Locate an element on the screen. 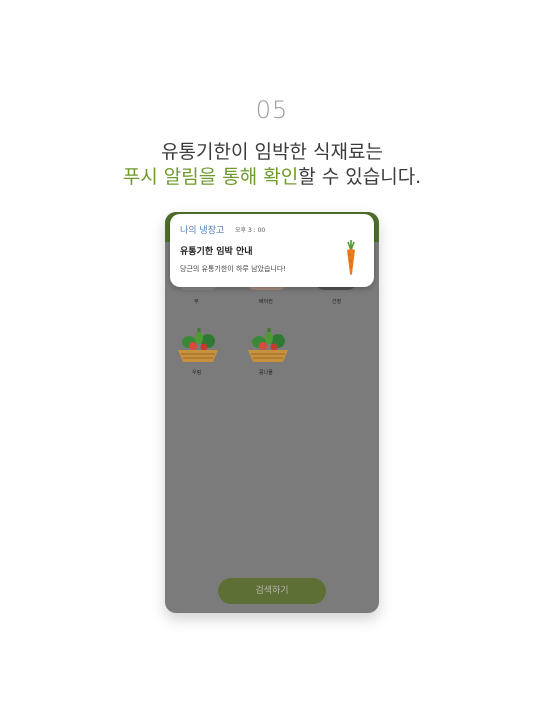 Image resolution: width=544 pixels, height=703 pixels. search-button: 검색하기 is located at coordinates (272, 591).